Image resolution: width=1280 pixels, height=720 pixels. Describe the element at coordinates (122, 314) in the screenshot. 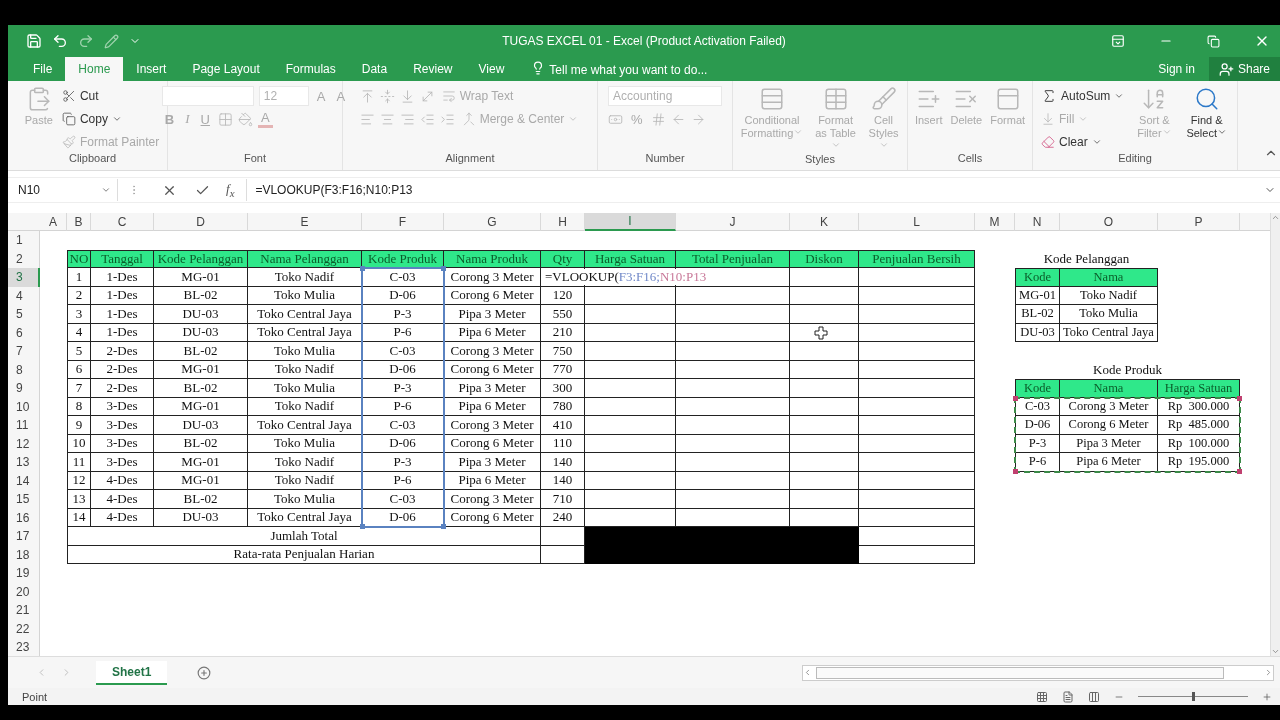

I see `table-cell: 1-Des` at that location.